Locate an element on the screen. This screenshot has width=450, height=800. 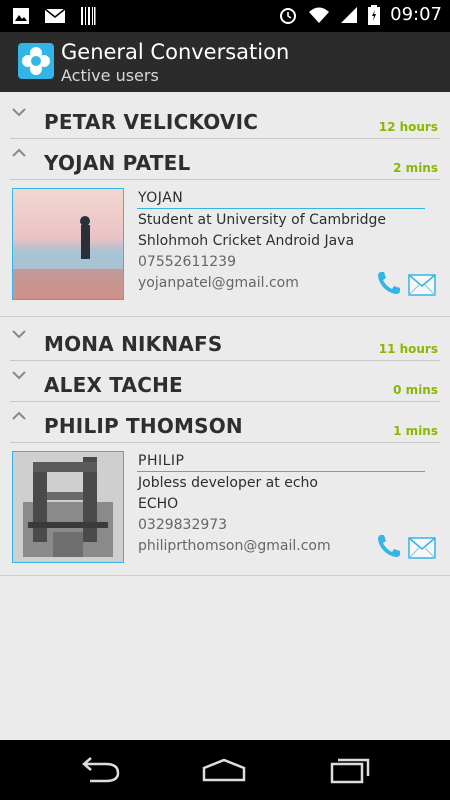
group-header-alex: ALEX TACHE 0 mins is located at coordinates (225, 381).